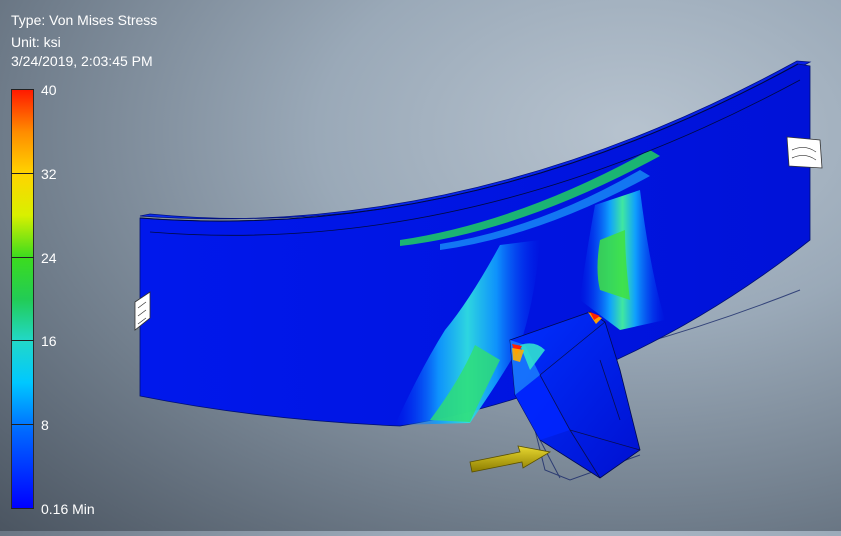  Describe the element at coordinates (36, 42) in the screenshot. I see `result-unit-label: Unit: ksi` at that location.